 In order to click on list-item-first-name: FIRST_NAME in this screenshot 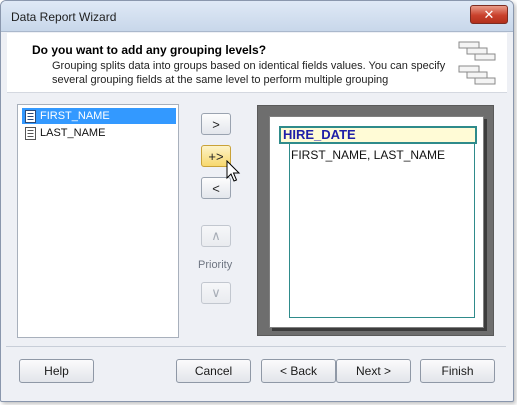, I will do `click(99, 116)`.